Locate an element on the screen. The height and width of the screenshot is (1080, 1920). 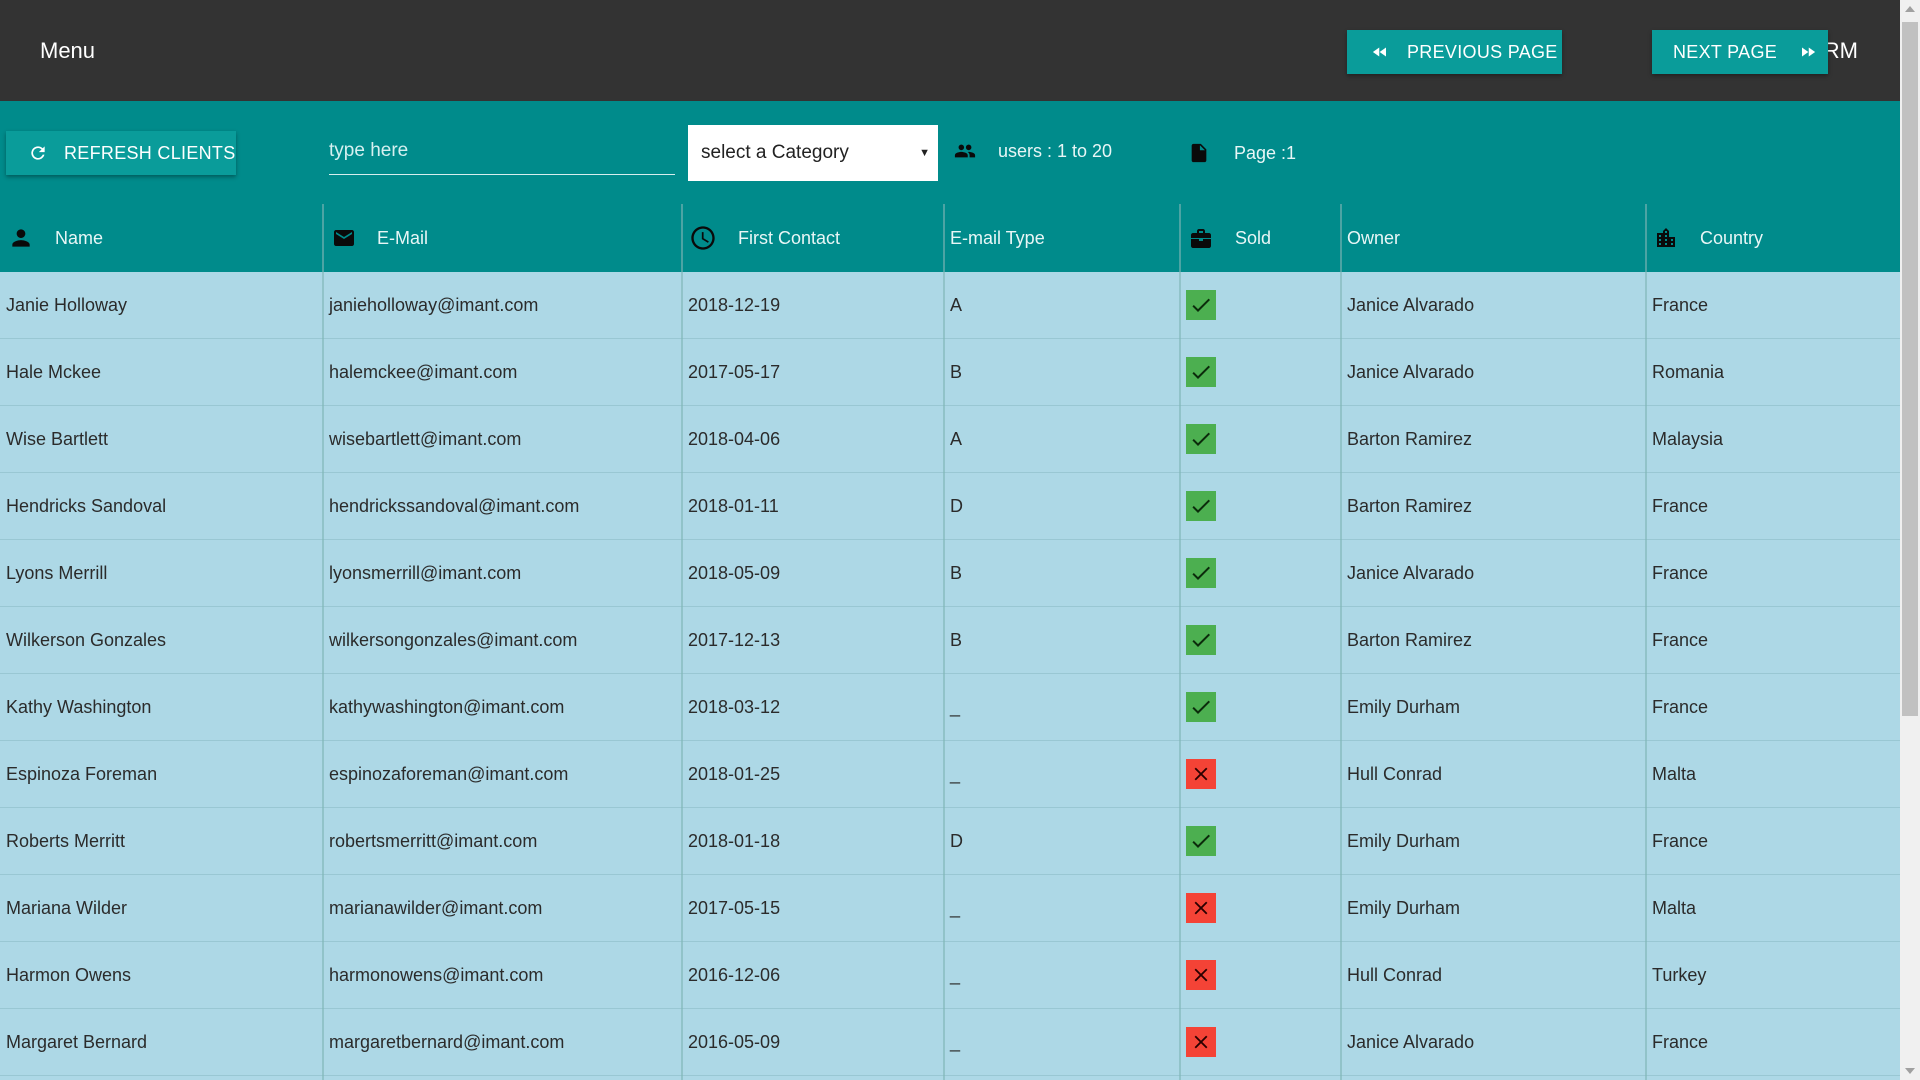
category-select: select a Category ▼ is located at coordinates (813, 153).